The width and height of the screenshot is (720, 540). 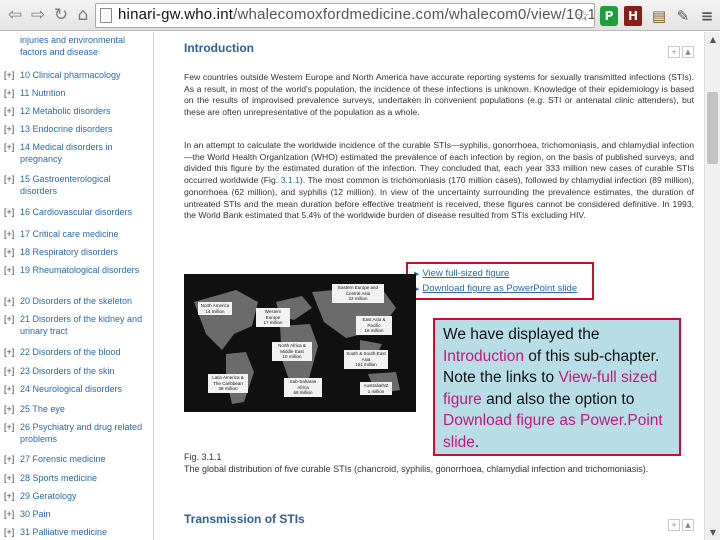 I want to click on sidebar-item: [+] 23 Disorders of the skin, so click(x=77, y=371).